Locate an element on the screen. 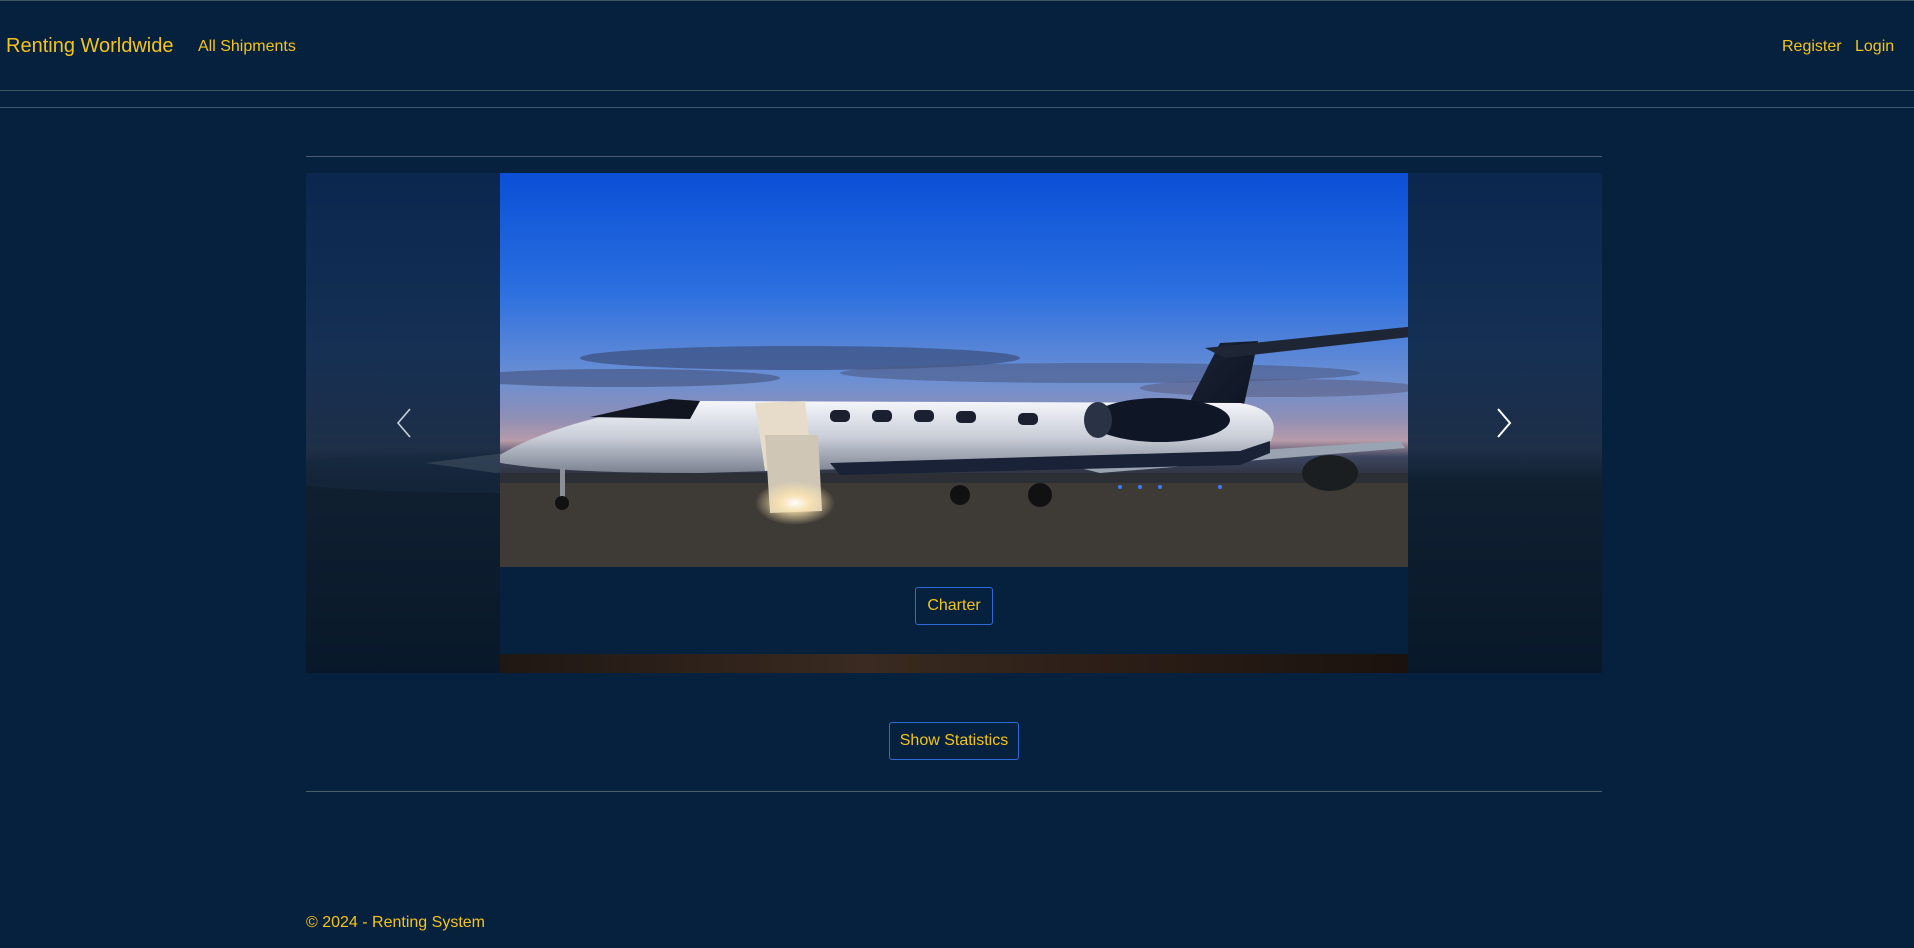 This screenshot has width=1914, height=948. nav-link-all-shipments: All Shipments is located at coordinates (247, 47).